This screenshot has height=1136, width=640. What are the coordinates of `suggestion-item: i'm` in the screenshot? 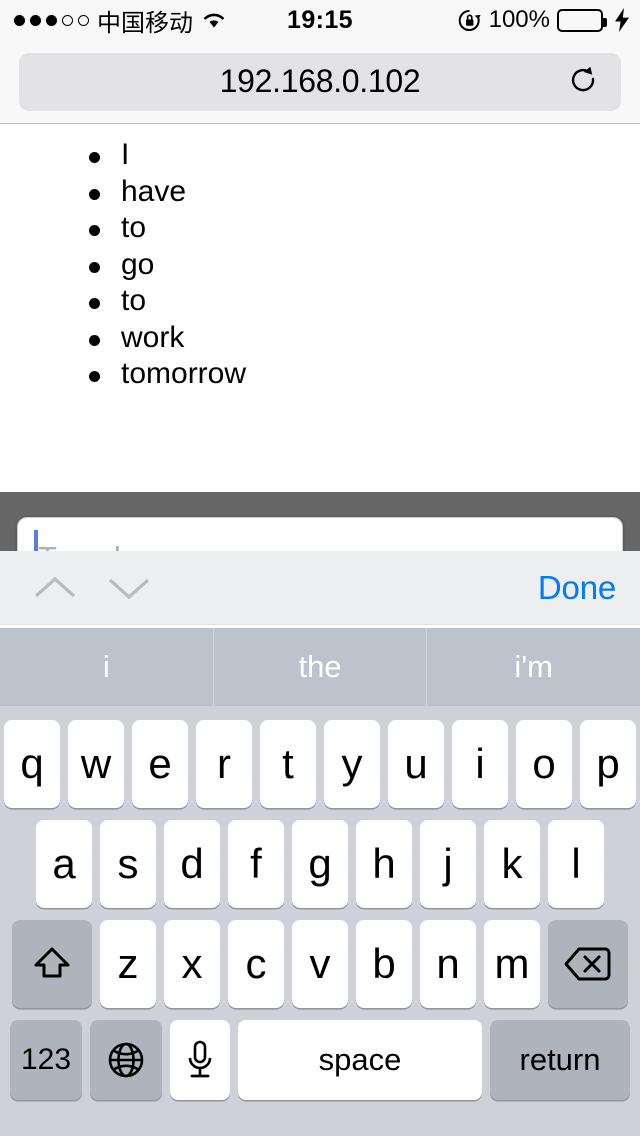 It's located at (533, 667).